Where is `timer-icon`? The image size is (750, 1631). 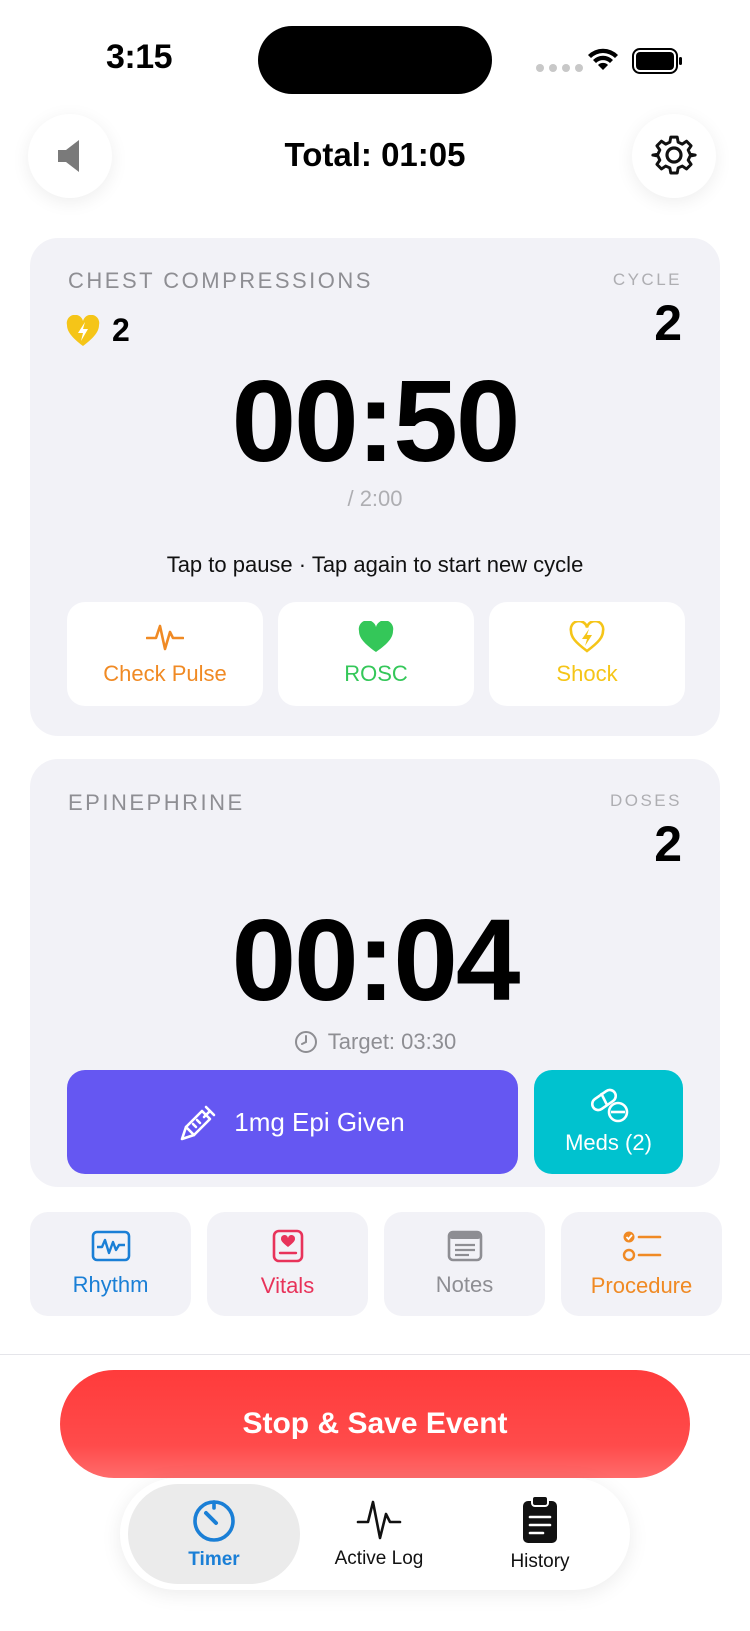
timer-icon is located at coordinates (214, 1521).